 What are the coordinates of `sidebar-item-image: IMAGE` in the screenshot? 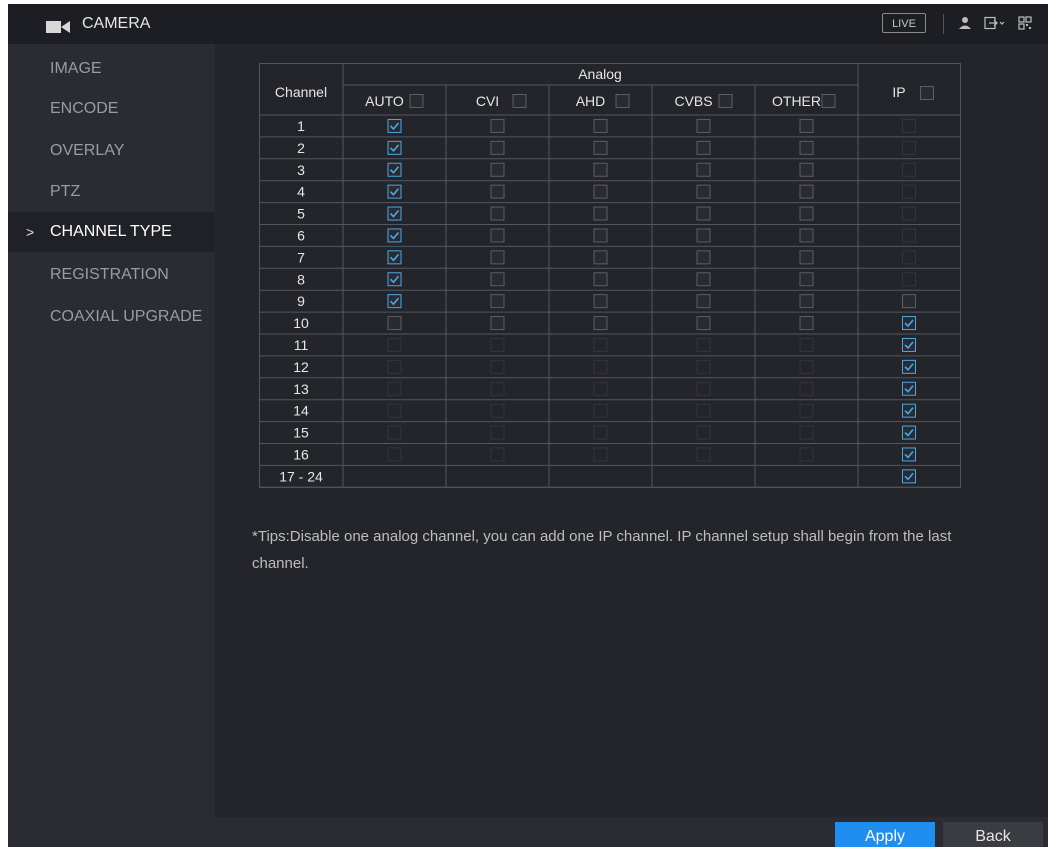 It's located at (111, 69).